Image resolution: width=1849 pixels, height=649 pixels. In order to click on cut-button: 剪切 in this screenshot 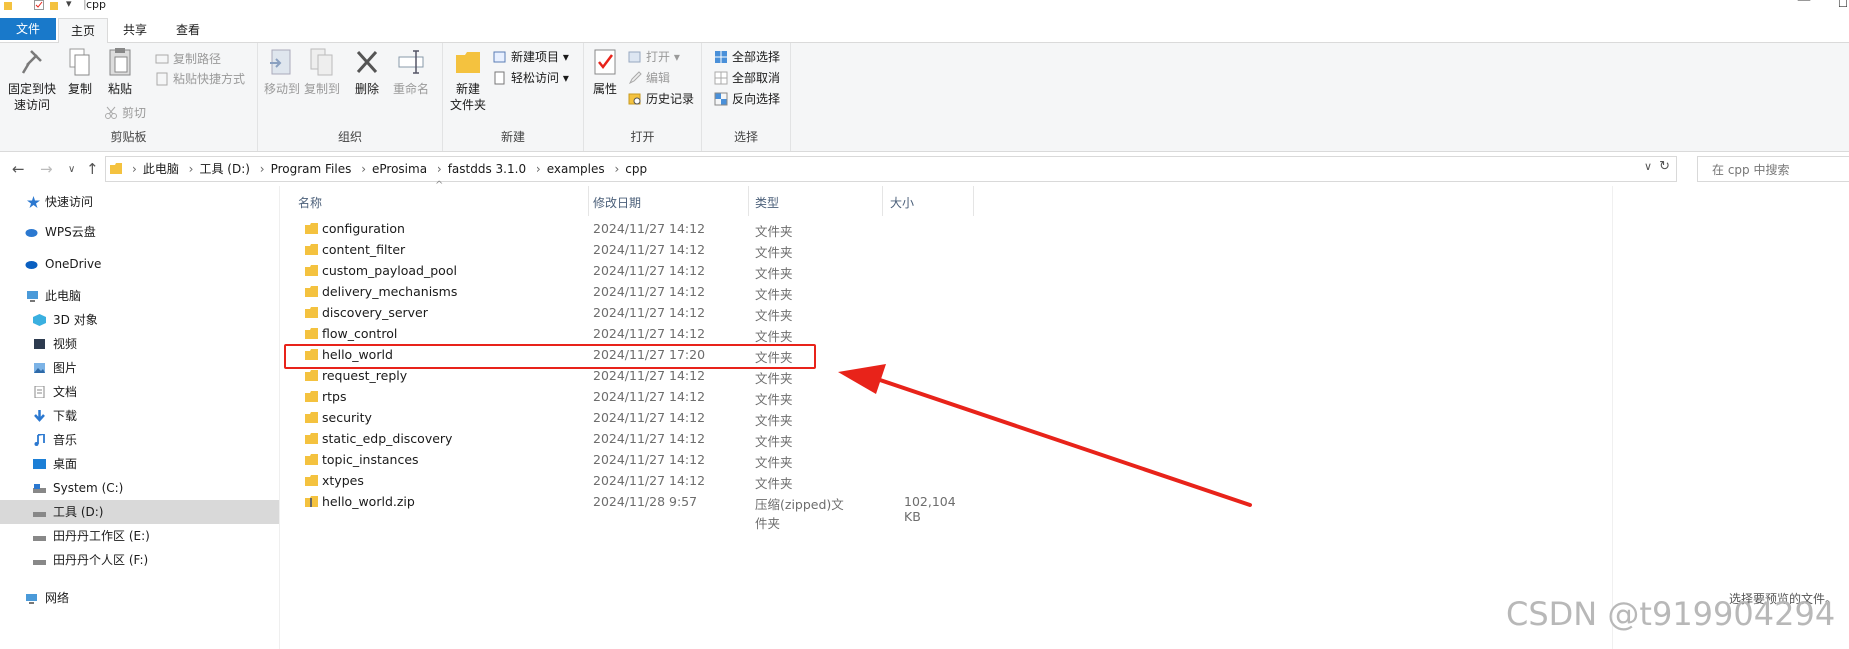, I will do `click(125, 113)`.